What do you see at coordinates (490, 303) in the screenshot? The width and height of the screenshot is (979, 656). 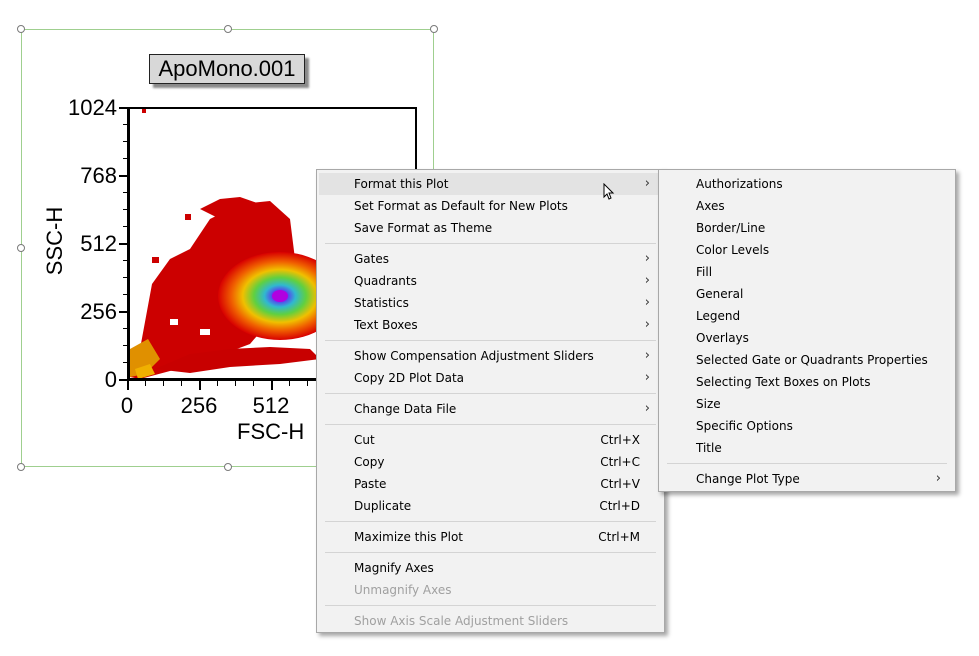 I see `menu-item-statistics: Statistics ›` at bounding box center [490, 303].